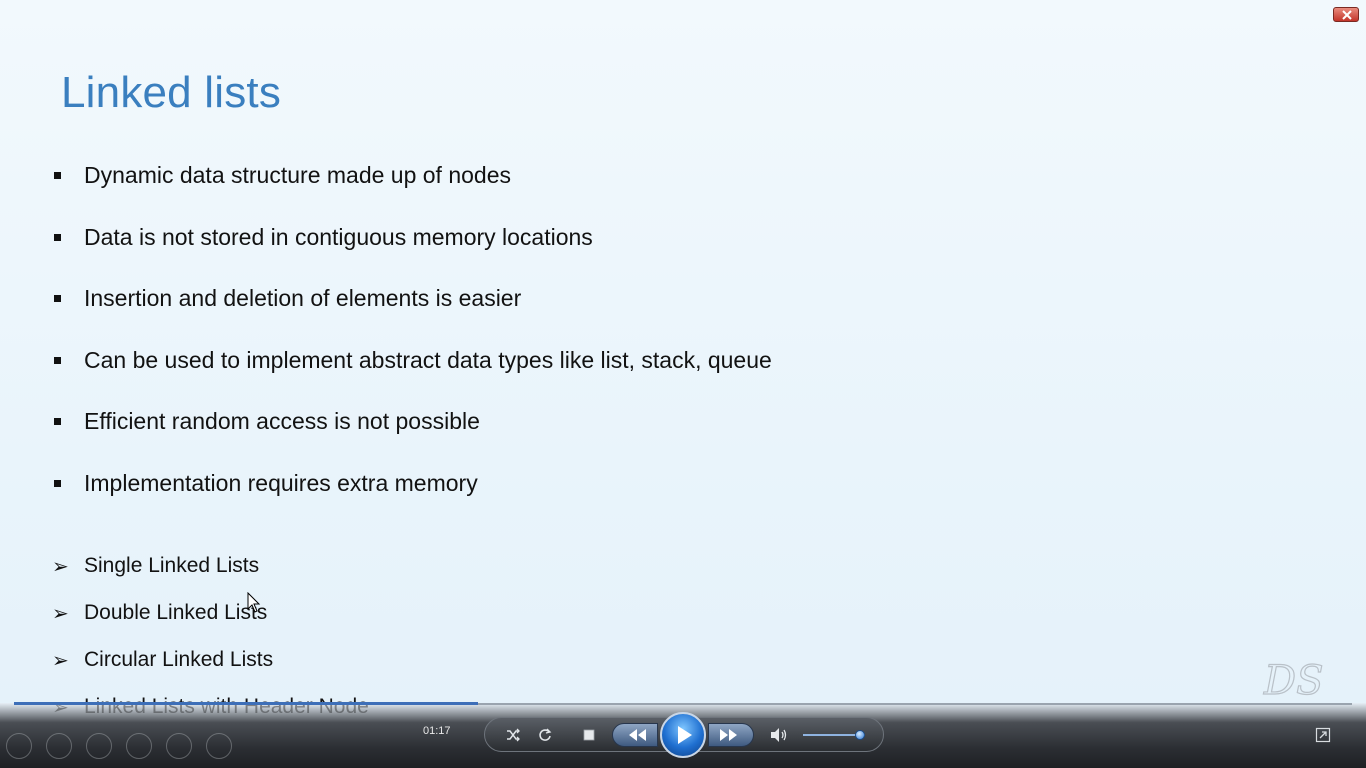 The height and width of the screenshot is (768, 1366). Describe the element at coordinates (779, 735) in the screenshot. I see `speaker-icon` at that location.